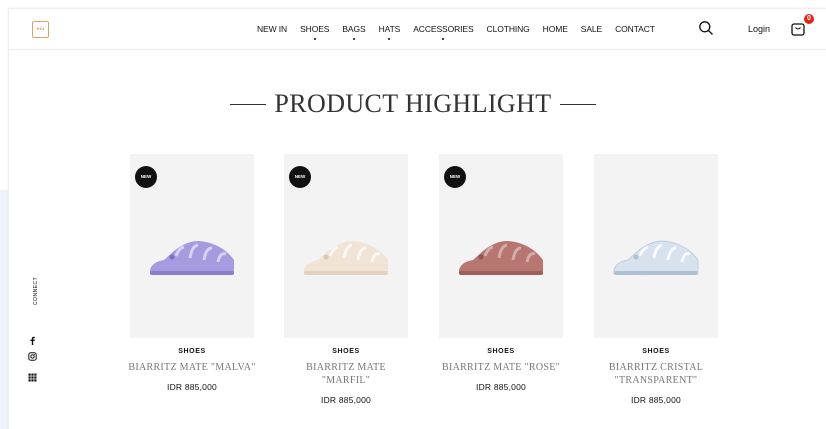 This screenshot has width=826, height=429. I want to click on shopping-bag-icon, so click(798, 28).